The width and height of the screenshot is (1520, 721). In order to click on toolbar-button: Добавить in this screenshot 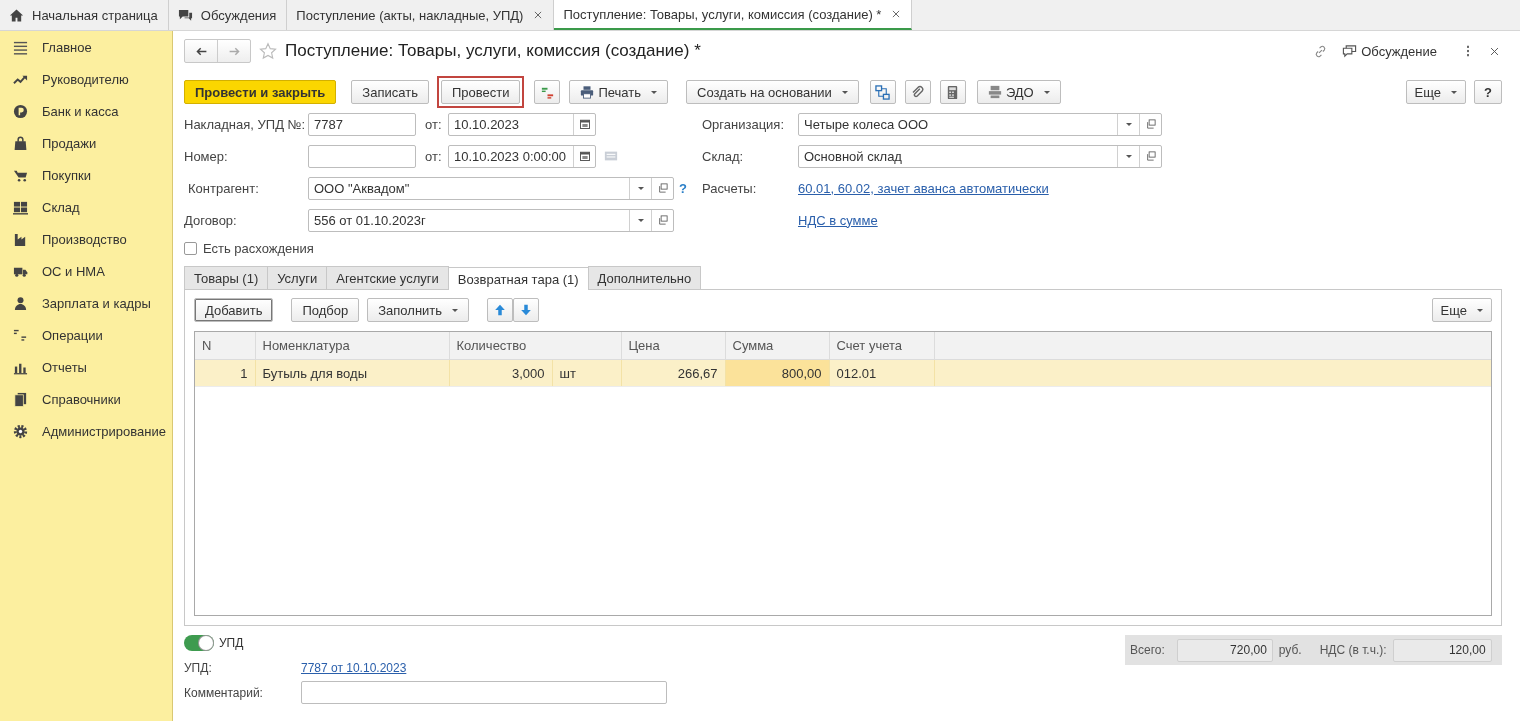, I will do `click(234, 310)`.